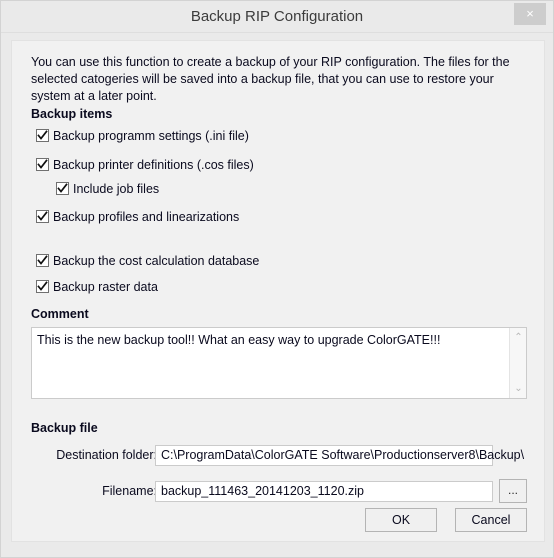 This screenshot has height=558, width=554. I want to click on filename-input: backup_111463_20141203_1120.zip, so click(324, 491).